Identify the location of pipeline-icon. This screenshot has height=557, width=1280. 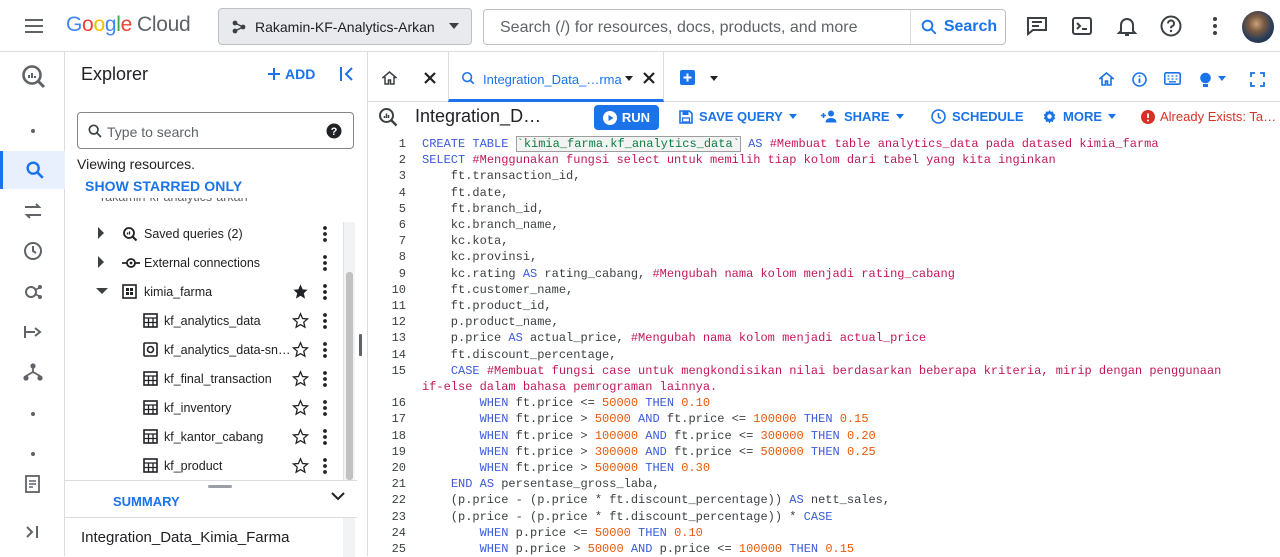
(33, 332).